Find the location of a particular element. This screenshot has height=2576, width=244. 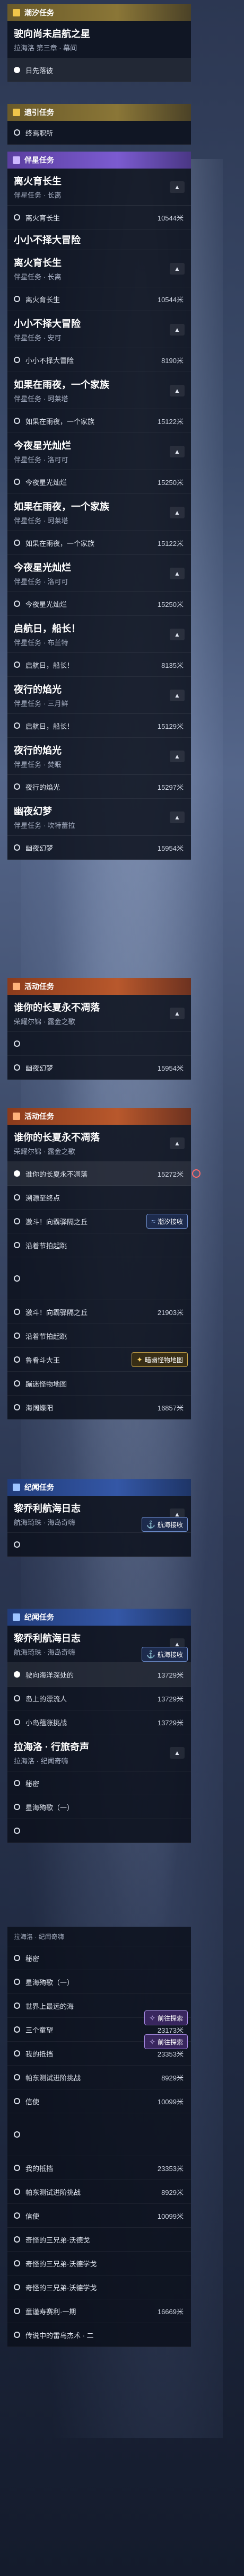

quest-card: 小小不择大冒险 伴星任务 · 安可 ▲ is located at coordinates (99, 329).